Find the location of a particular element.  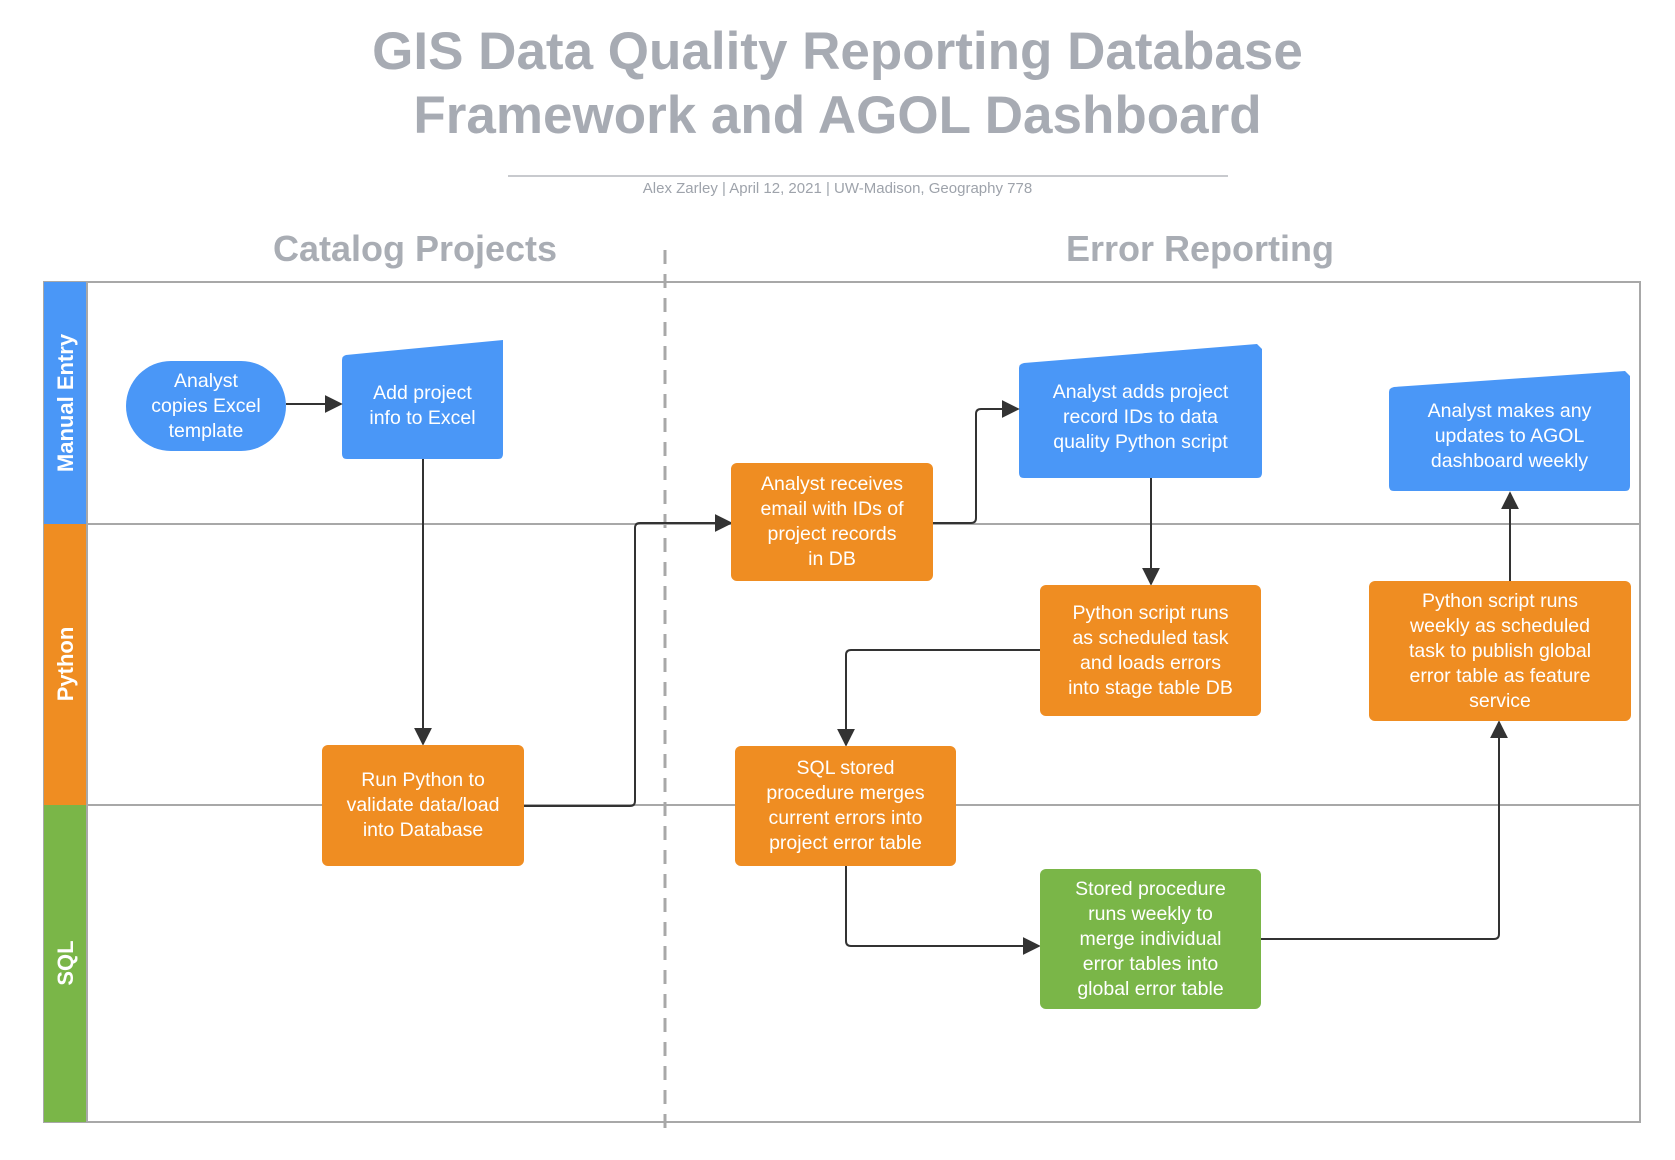

phase-header-error: Error Reporting is located at coordinates (1199, 248).